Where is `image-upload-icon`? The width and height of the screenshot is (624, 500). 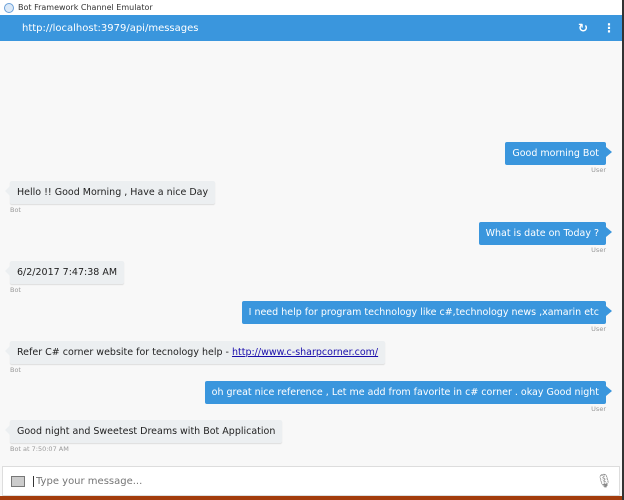
image-upload-icon is located at coordinates (18, 481).